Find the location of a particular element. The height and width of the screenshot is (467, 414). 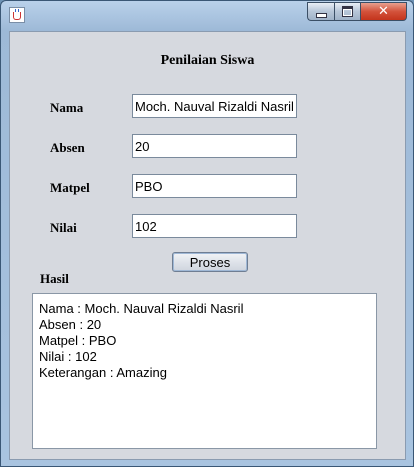

maximize-button is located at coordinates (347, 11).